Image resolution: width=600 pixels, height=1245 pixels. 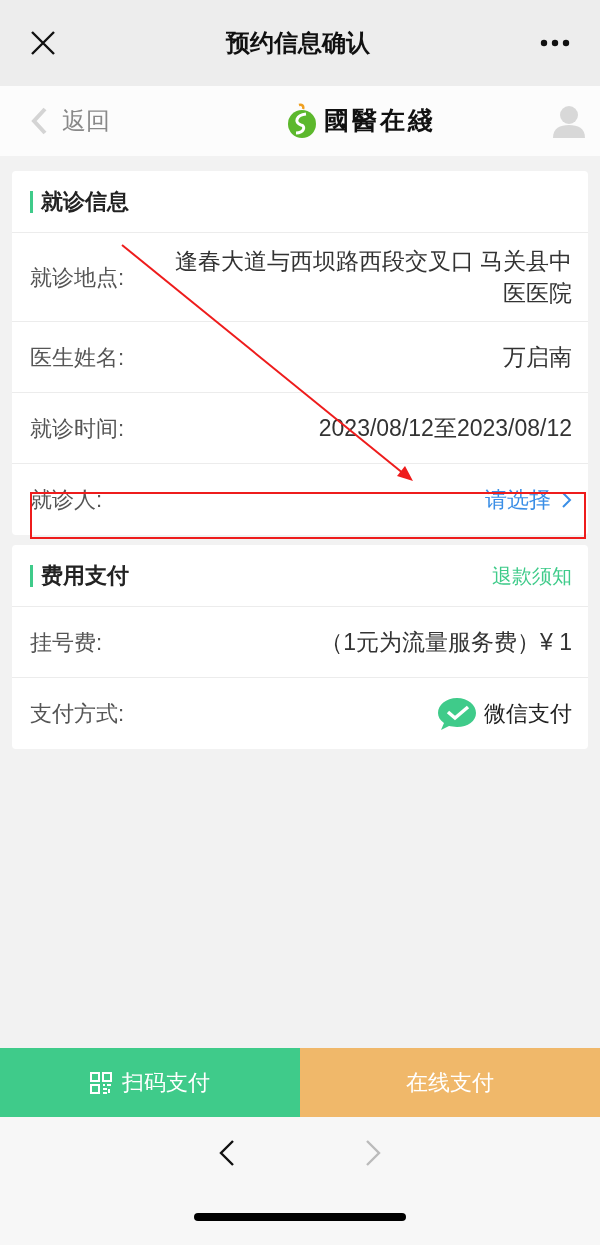 What do you see at coordinates (446, 642) in the screenshot?
I see `field-value: （1元为流量服务费）¥ 1` at bounding box center [446, 642].